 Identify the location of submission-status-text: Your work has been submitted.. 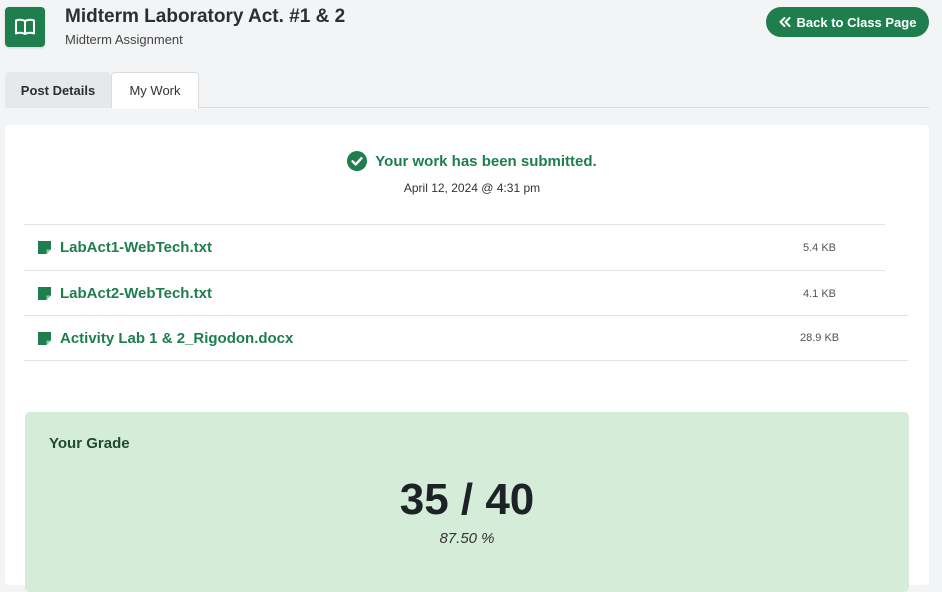
(486, 161).